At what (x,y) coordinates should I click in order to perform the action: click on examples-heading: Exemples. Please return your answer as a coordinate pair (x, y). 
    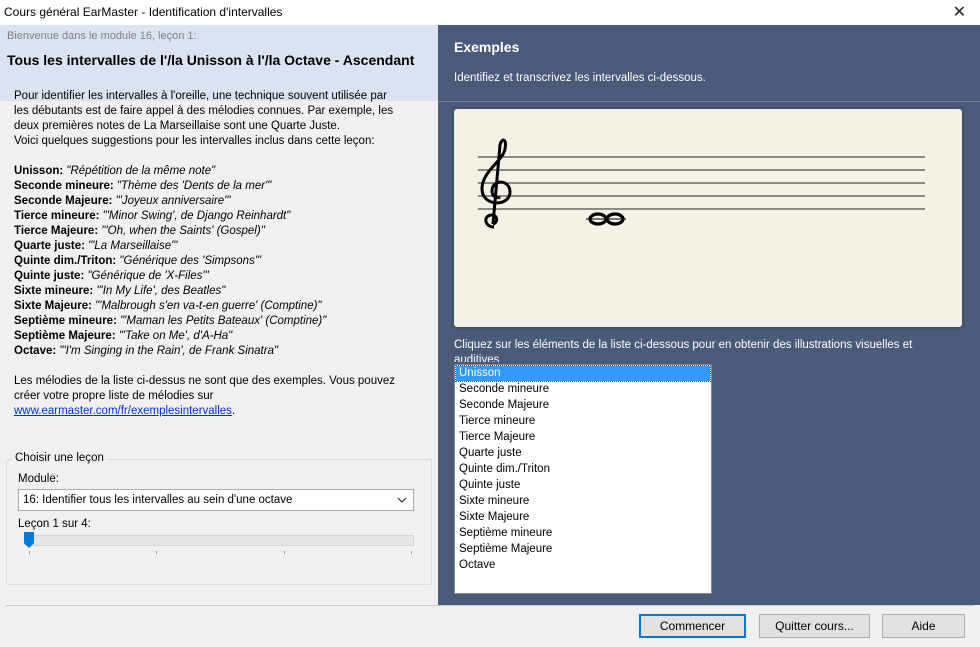
    Looking at the image, I should click on (487, 47).